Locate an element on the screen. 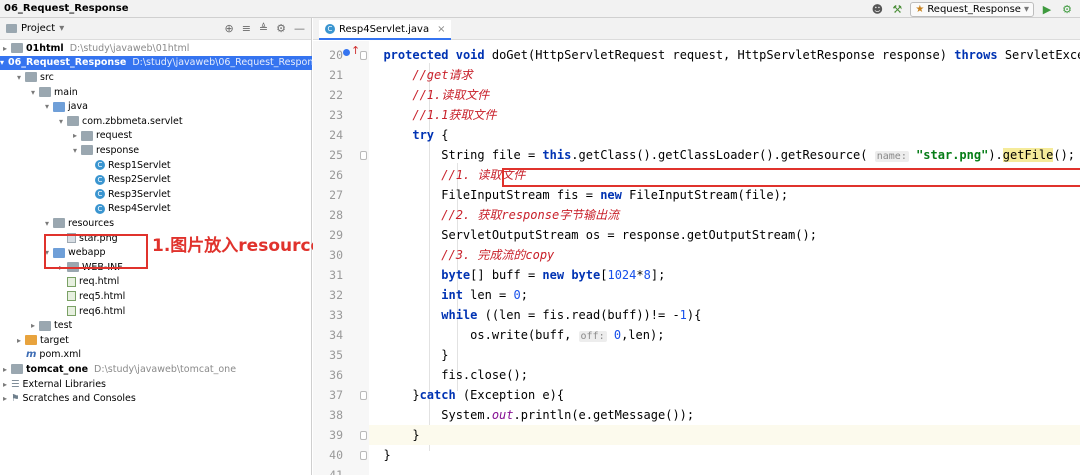 The height and width of the screenshot is (475, 1080). excluded-folder-icon is located at coordinates (31, 340).